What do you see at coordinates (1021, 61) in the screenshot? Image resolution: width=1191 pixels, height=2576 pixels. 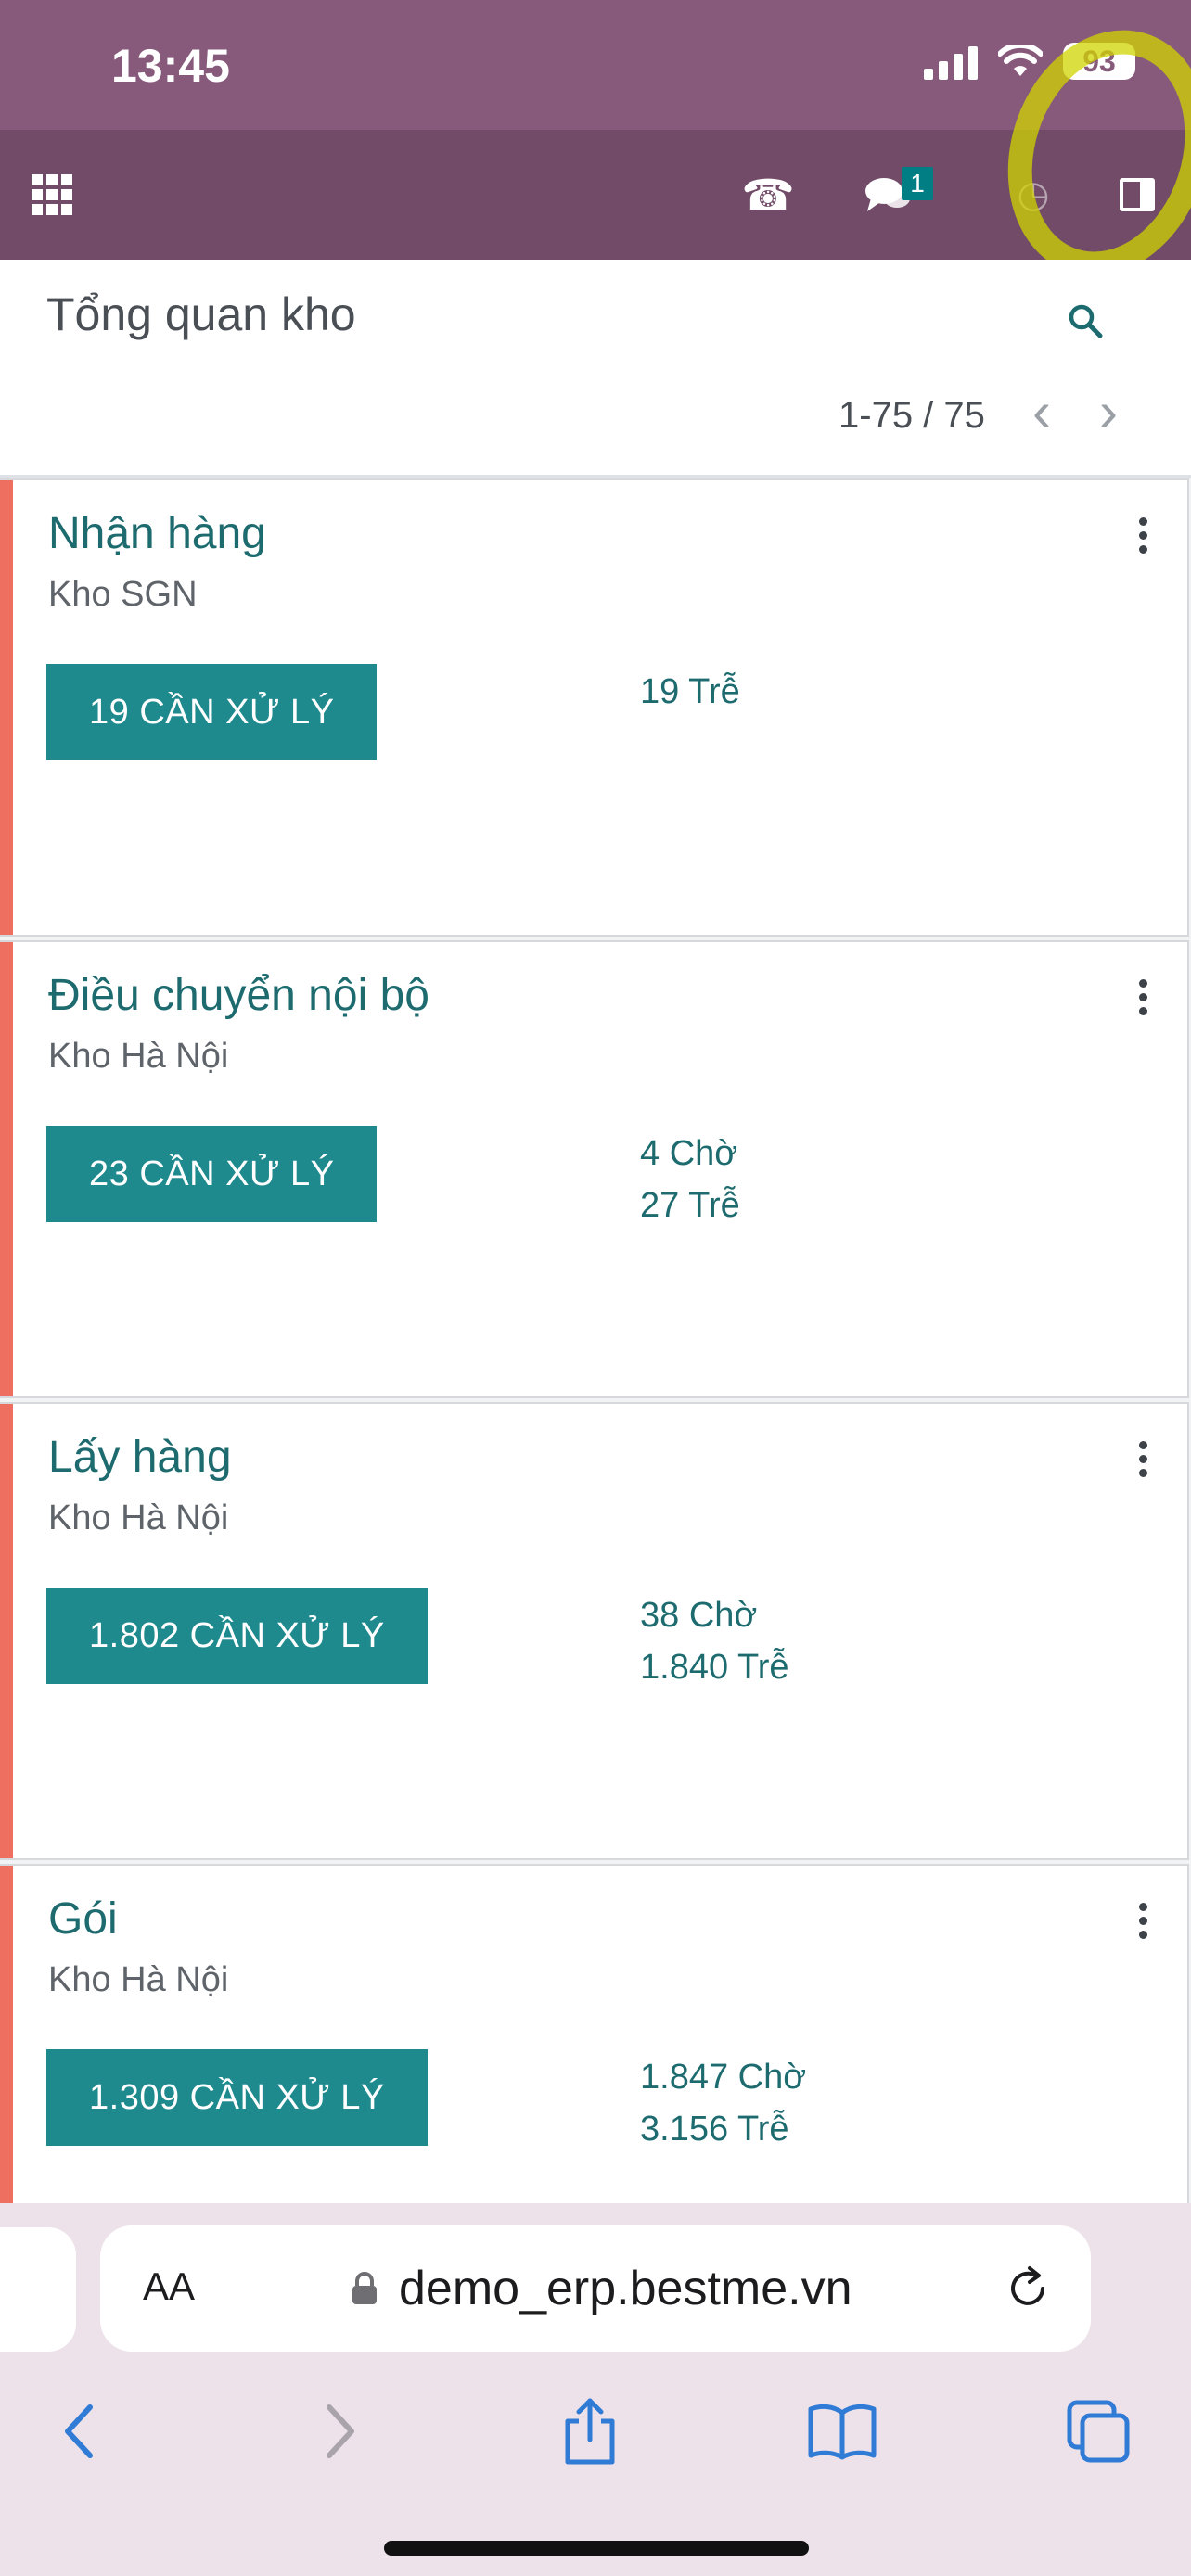 I see `wifi-icon` at bounding box center [1021, 61].